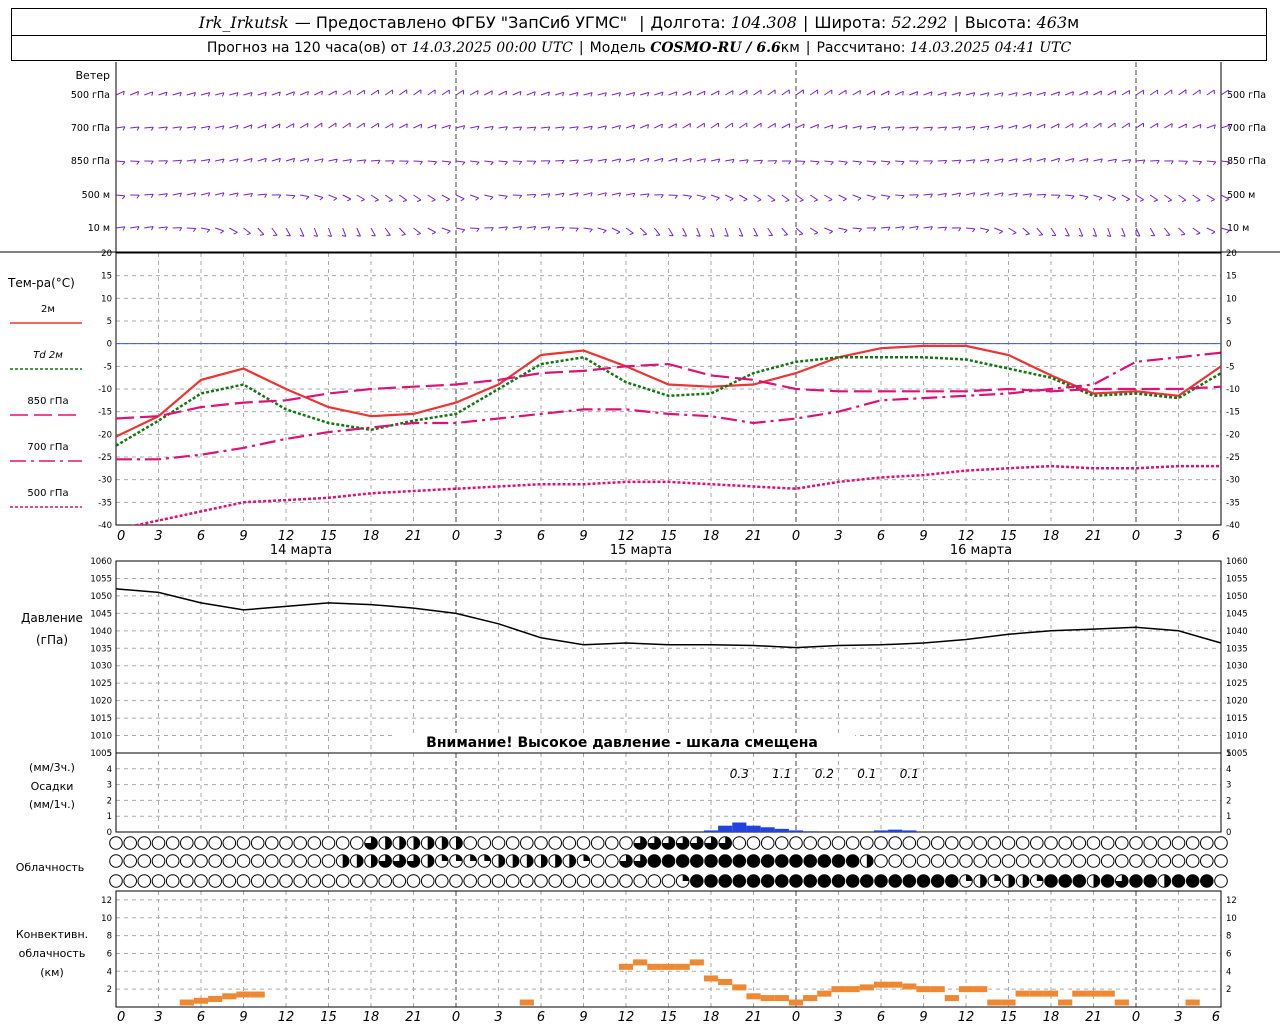 This screenshot has height=1024, width=1280. I want to click on temp-tick-right: -25, so click(1233, 458).